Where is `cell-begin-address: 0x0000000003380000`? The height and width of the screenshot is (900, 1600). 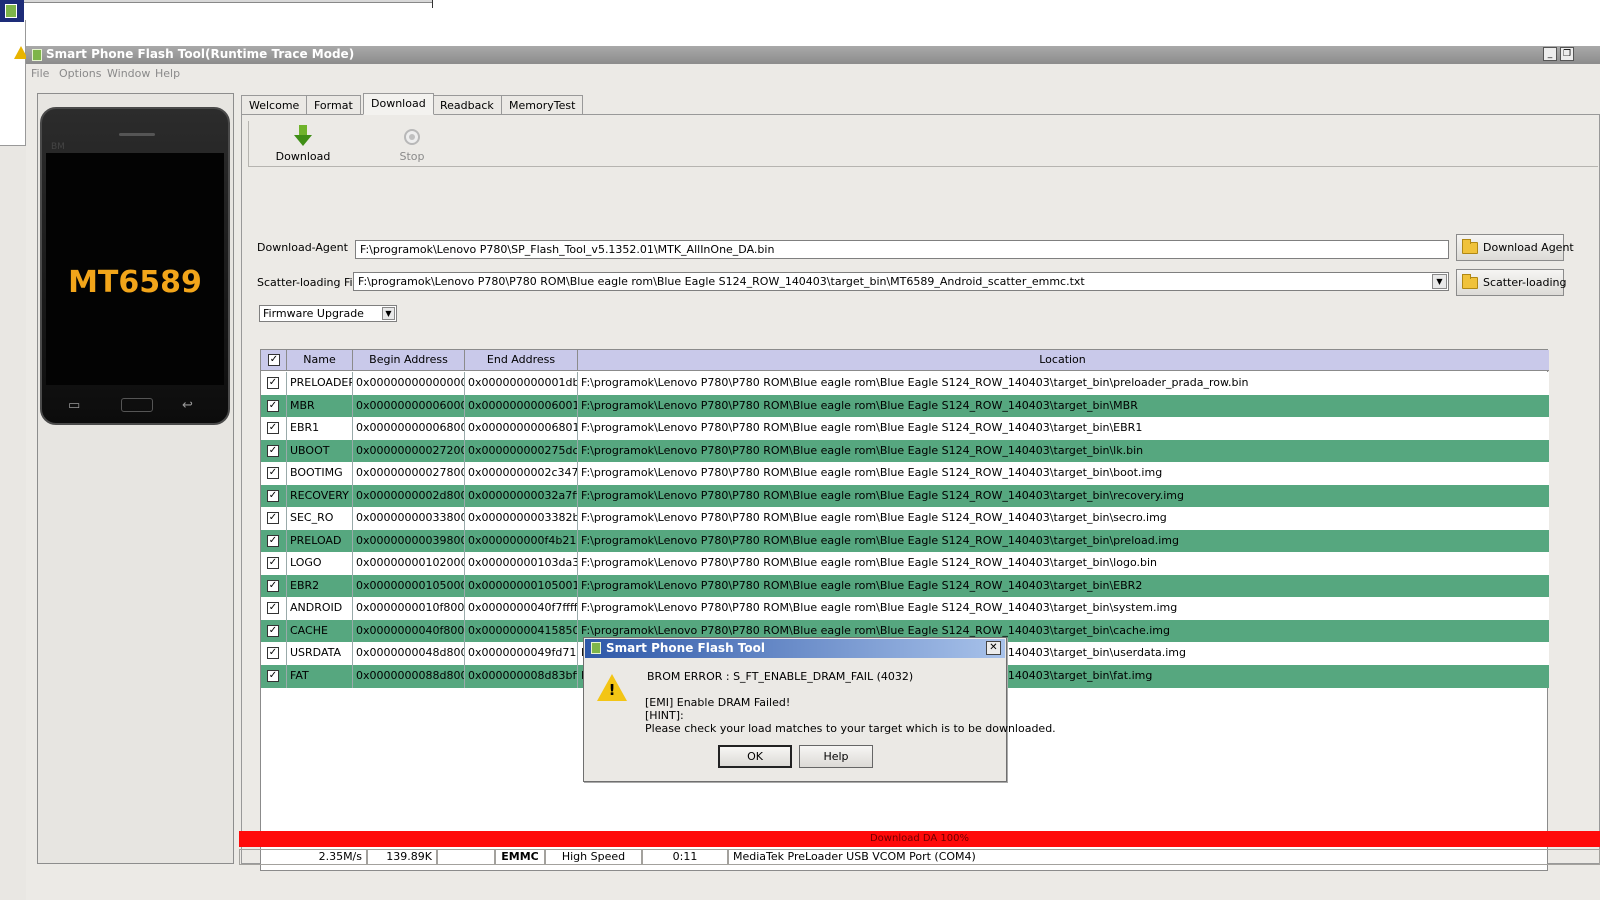
cell-begin-address: 0x0000000003380000 is located at coordinates (409, 518).